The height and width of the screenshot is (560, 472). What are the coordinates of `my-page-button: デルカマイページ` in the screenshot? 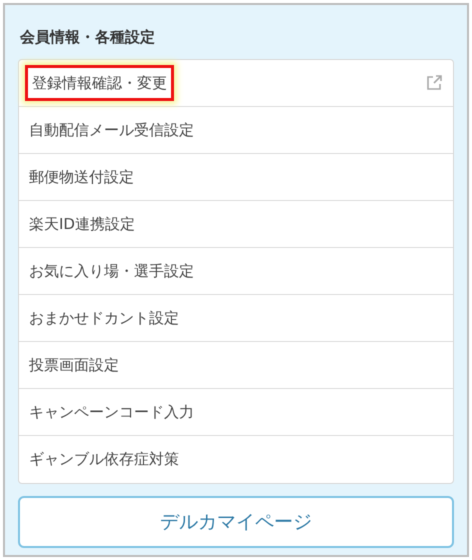 It's located at (236, 522).